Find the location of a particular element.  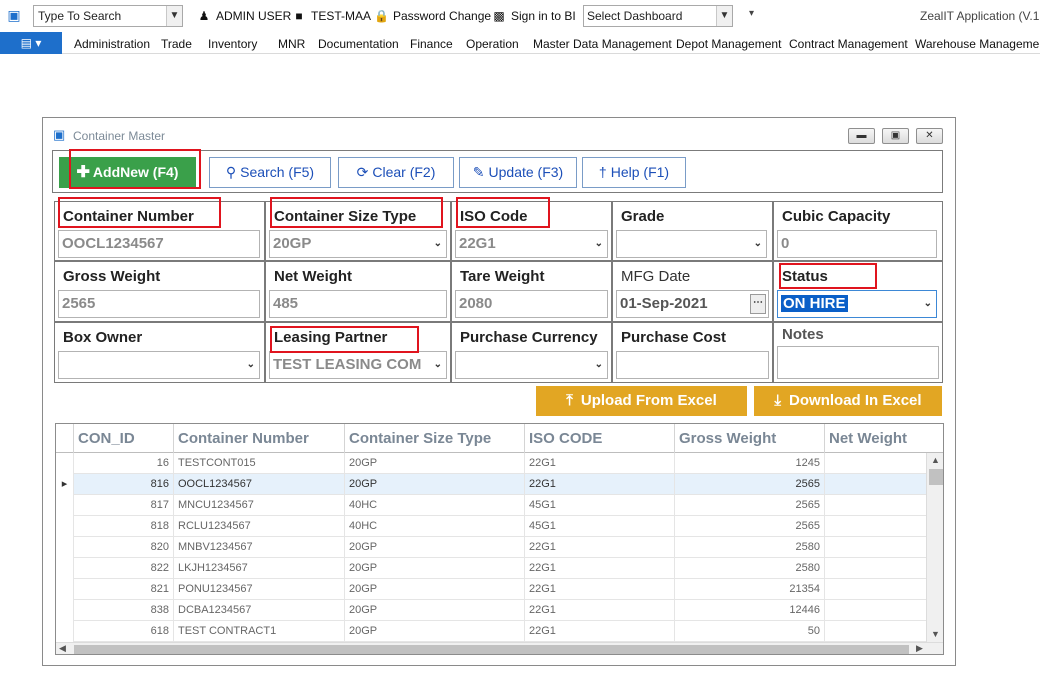

table-cell: 21354 is located at coordinates (750, 589).